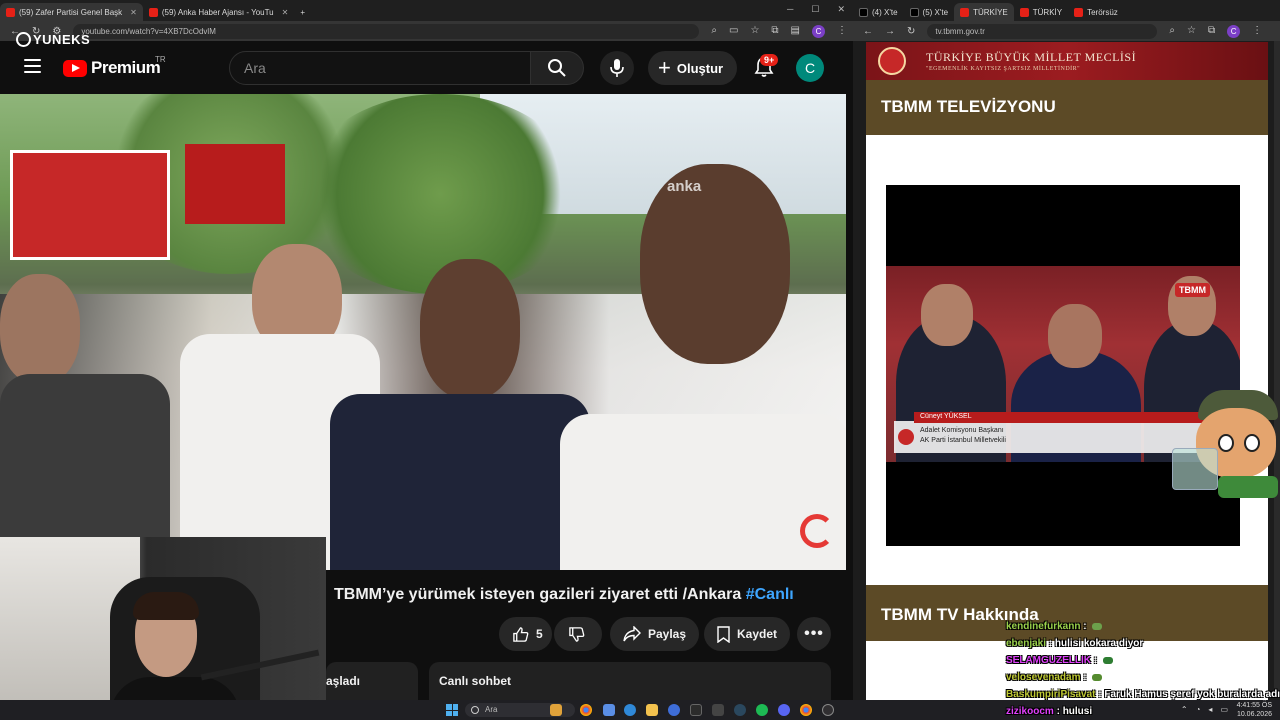  I want to click on news-favicon-icon, so click(1079, 12).